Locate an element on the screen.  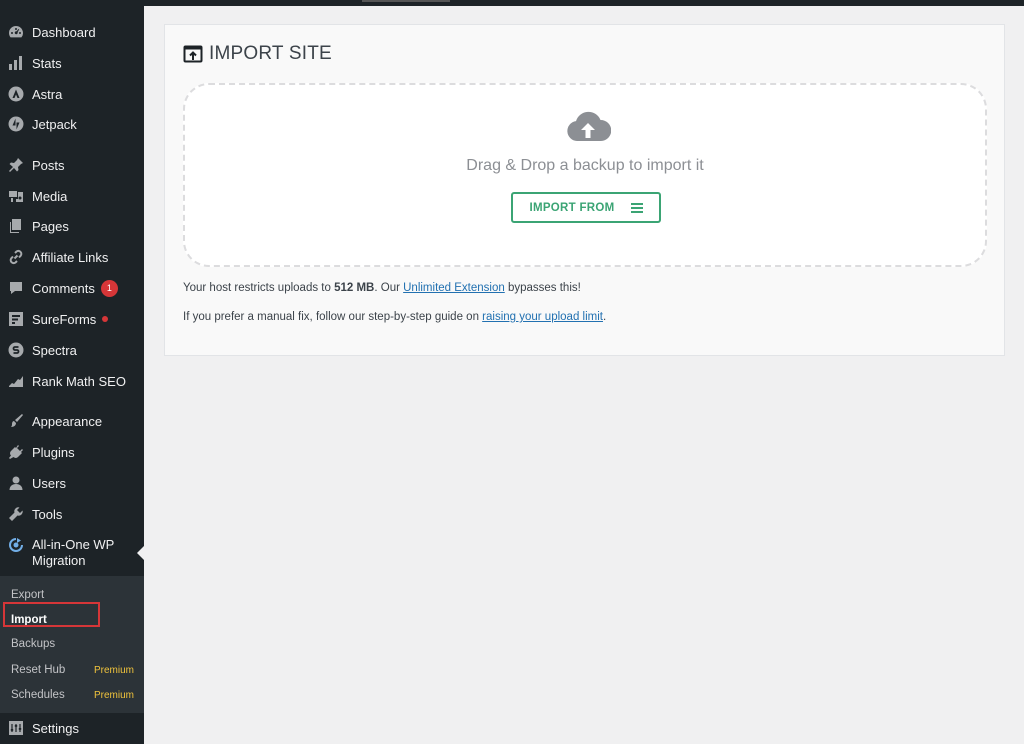
brush-icon is located at coordinates (16, 421).